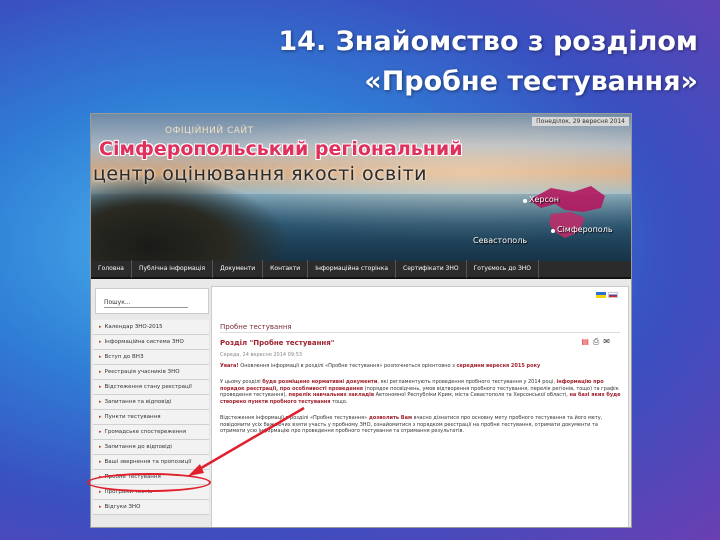  I want to click on nav-item-documents: Документи, so click(238, 269).